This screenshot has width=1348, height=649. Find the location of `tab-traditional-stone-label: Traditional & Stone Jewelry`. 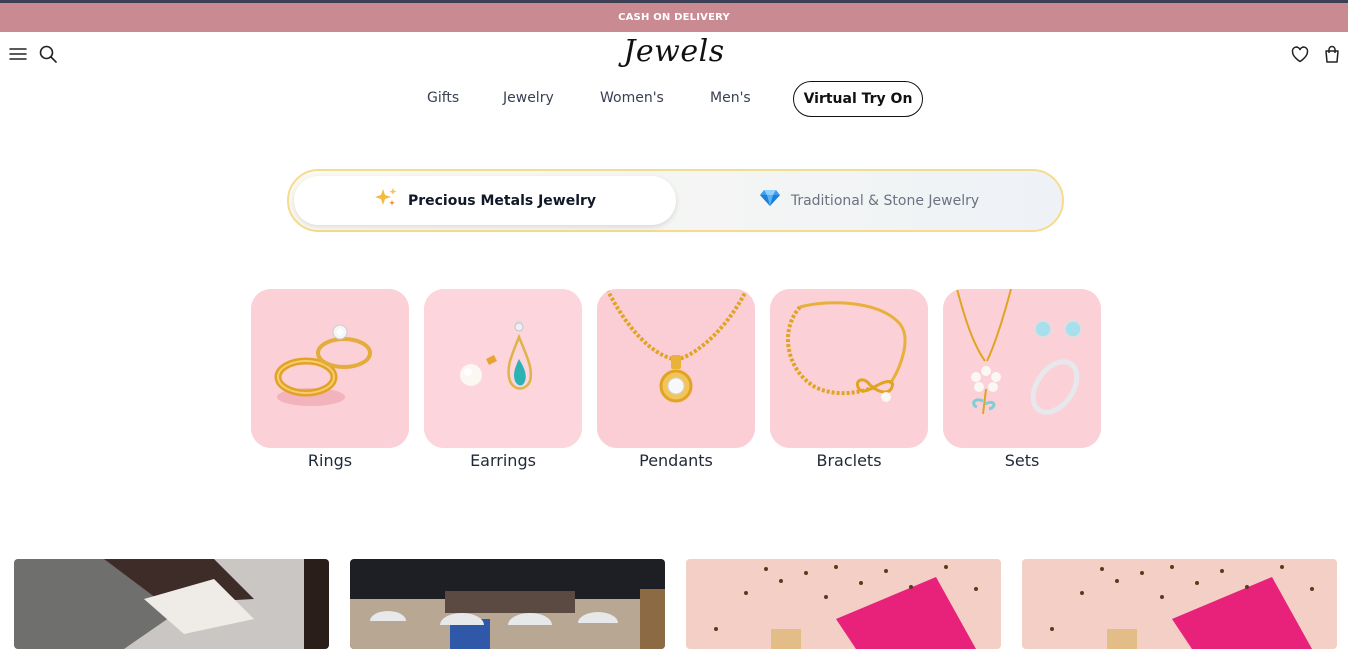

tab-traditional-stone-label: Traditional & Stone Jewelry is located at coordinates (885, 200).